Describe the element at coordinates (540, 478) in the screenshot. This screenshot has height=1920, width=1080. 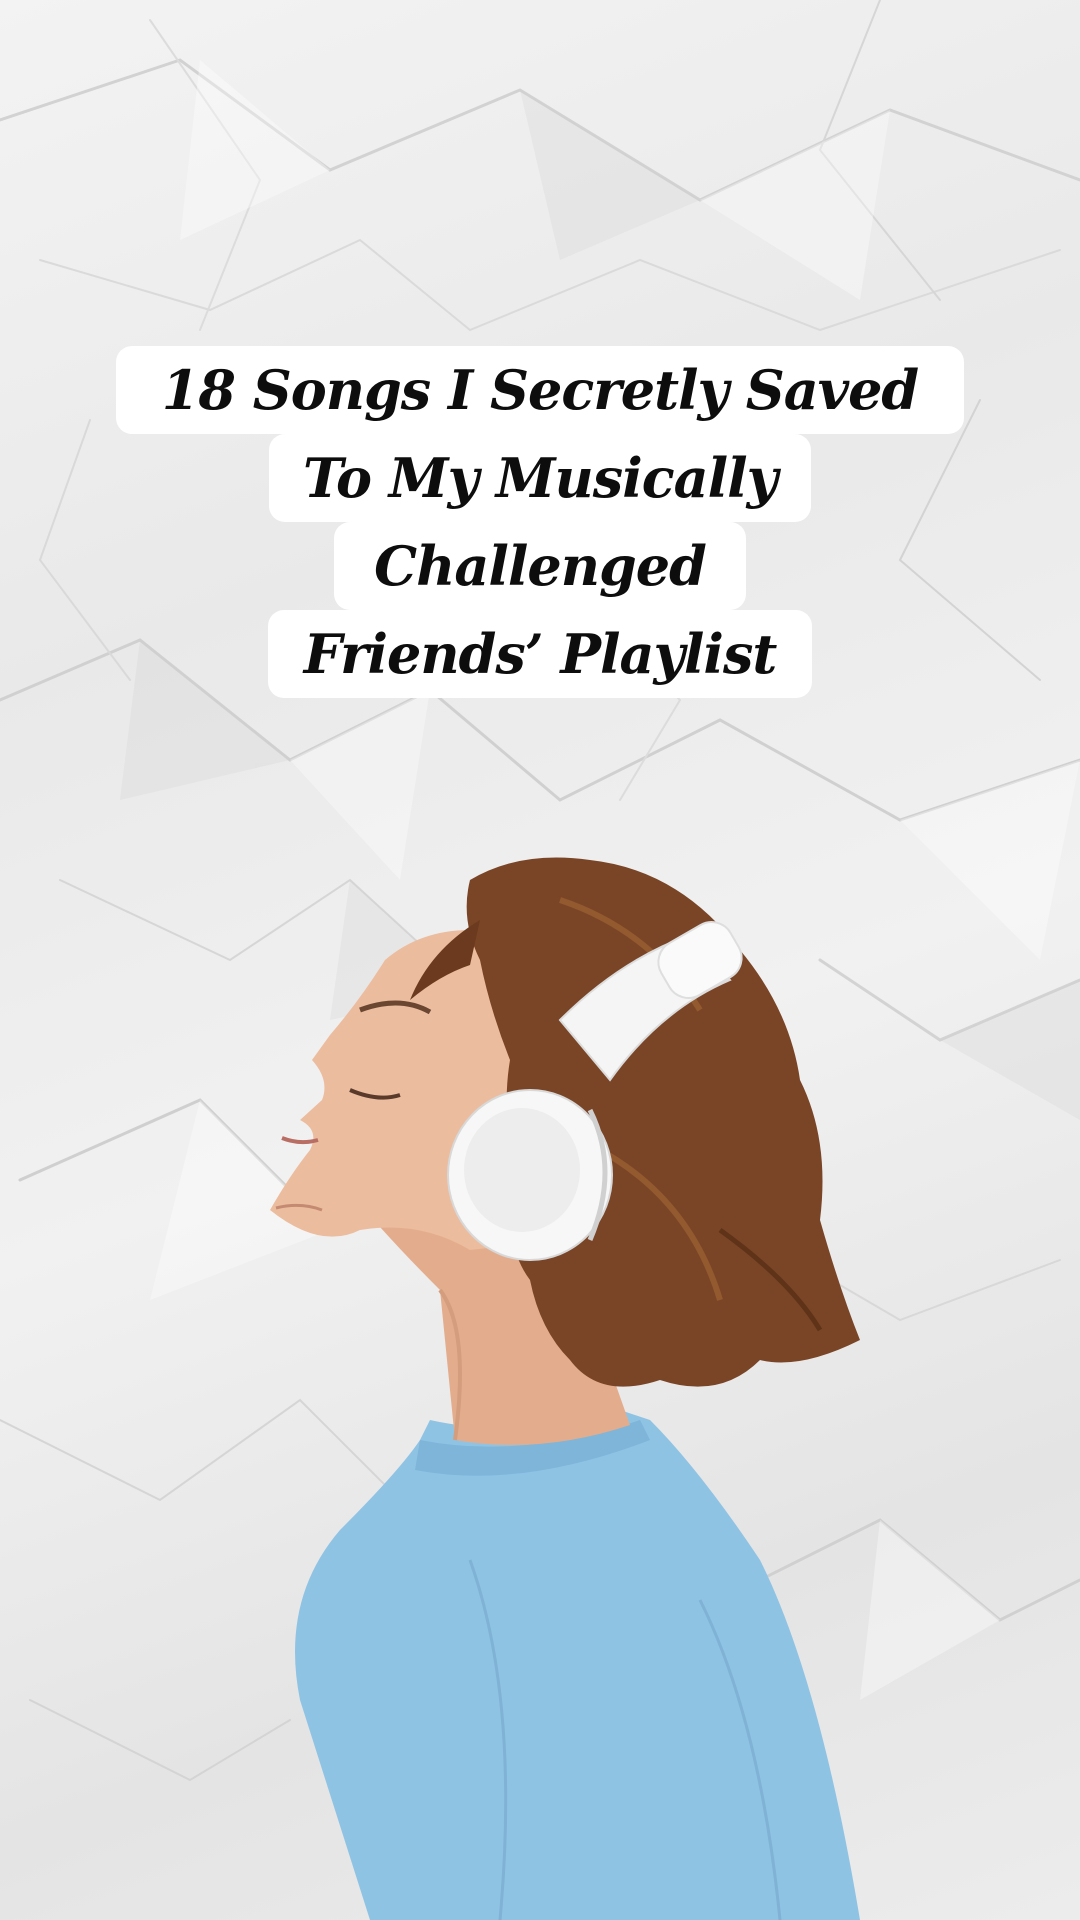
I see `title-line-2: To My Musically` at that location.